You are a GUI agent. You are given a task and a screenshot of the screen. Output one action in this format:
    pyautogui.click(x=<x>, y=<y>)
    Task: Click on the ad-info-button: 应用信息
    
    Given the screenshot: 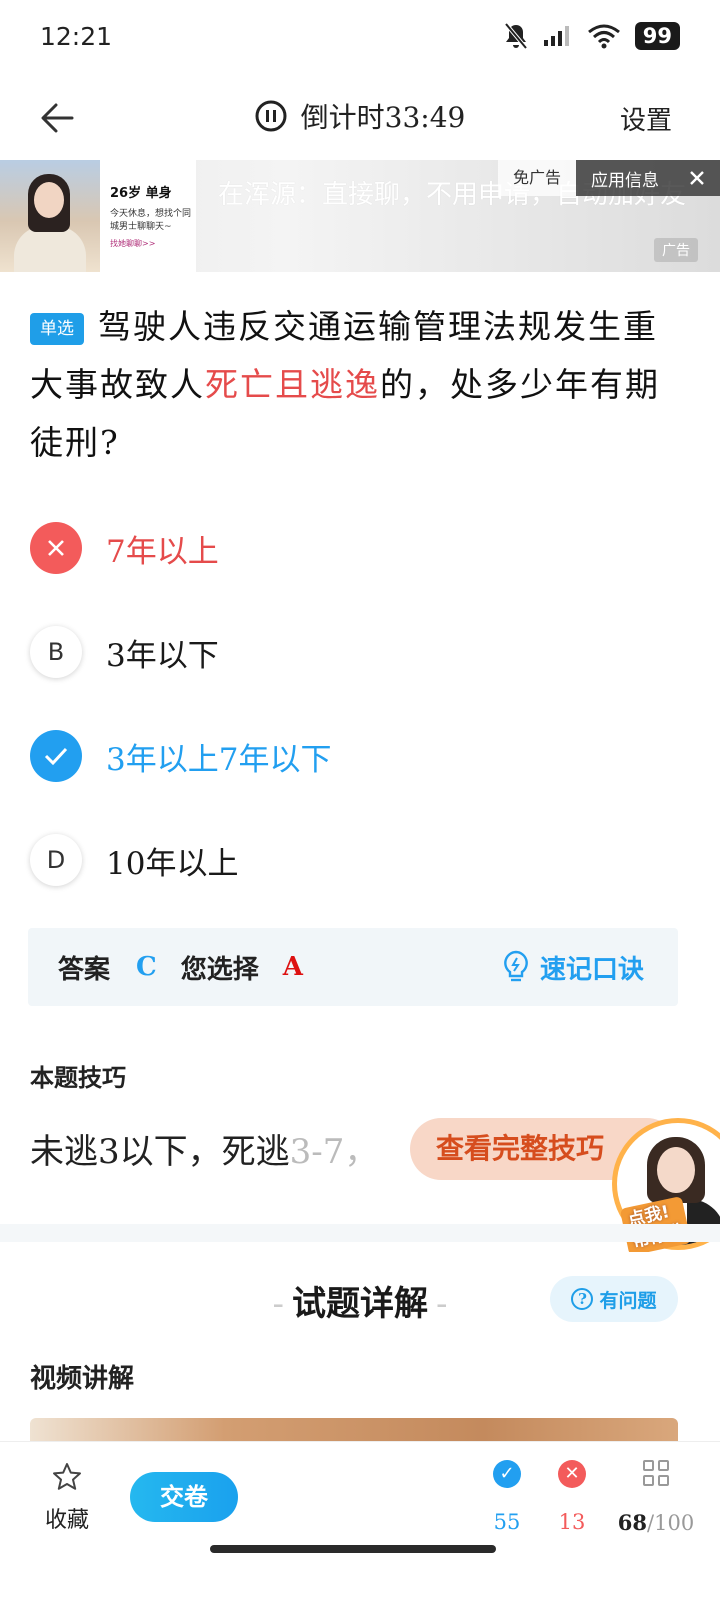 What is the action you would take?
    pyautogui.click(x=648, y=178)
    